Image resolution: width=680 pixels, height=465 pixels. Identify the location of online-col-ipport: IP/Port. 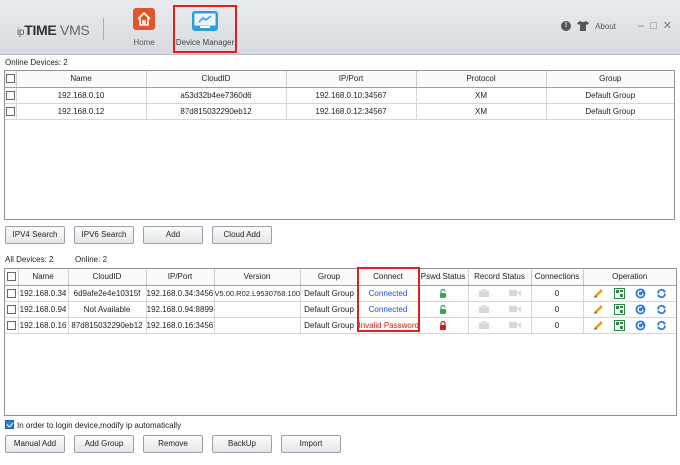
(351, 79).